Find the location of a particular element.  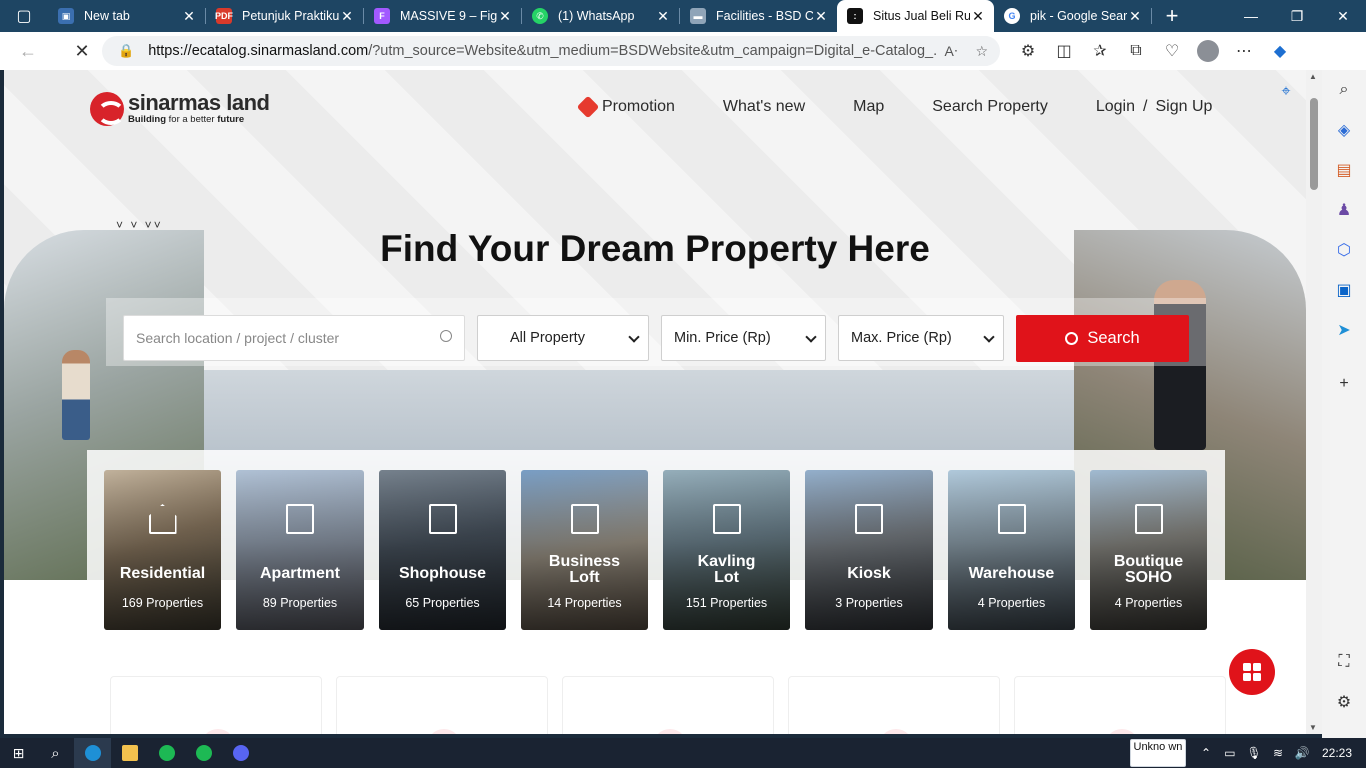

category-residential: Residential 169 Properties is located at coordinates (162, 550).